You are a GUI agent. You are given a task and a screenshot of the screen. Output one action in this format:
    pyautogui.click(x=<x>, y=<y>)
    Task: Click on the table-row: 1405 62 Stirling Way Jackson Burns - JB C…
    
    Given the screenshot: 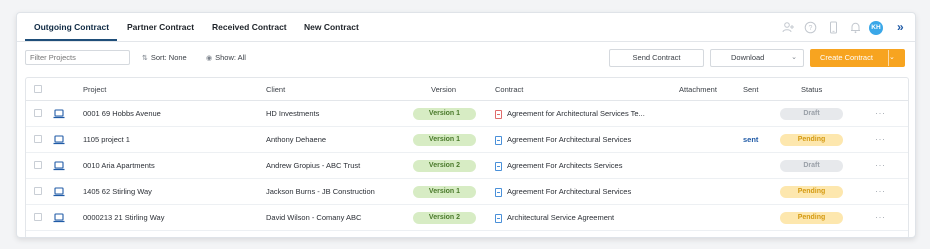 What is the action you would take?
    pyautogui.click(x=467, y=192)
    